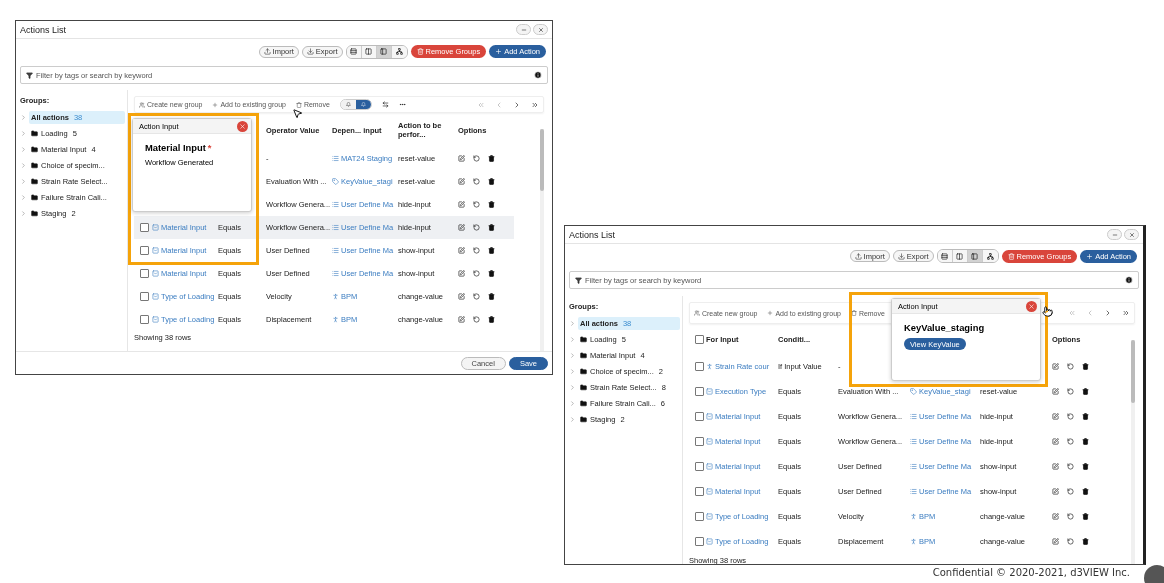 This screenshot has width=1164, height=583. I want to click on arrows-button, so click(385, 104).